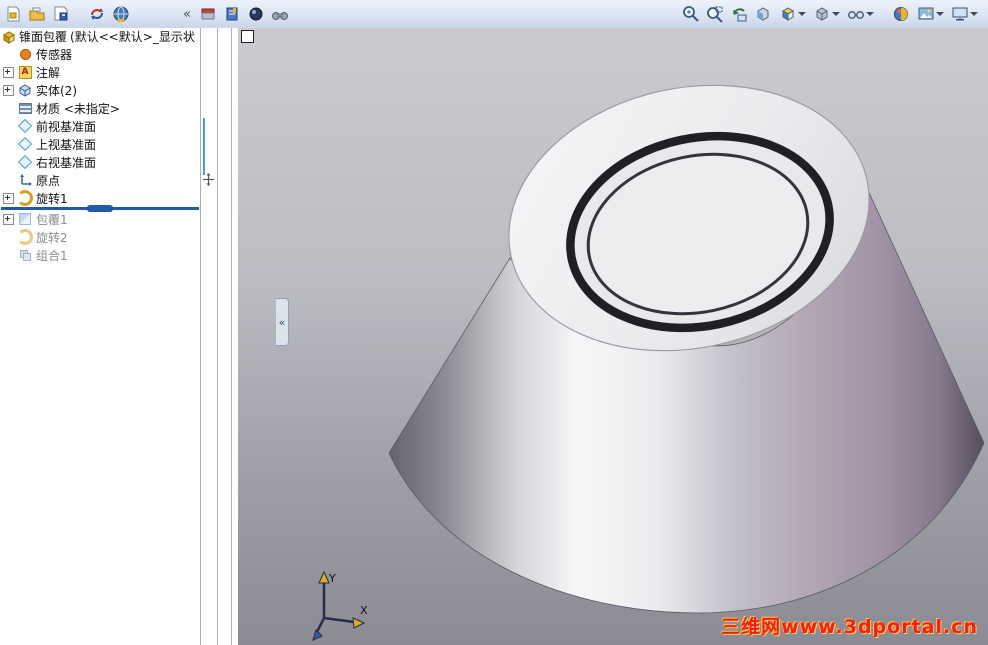  I want to click on tree-item-label: 右视基准面, so click(66, 162).